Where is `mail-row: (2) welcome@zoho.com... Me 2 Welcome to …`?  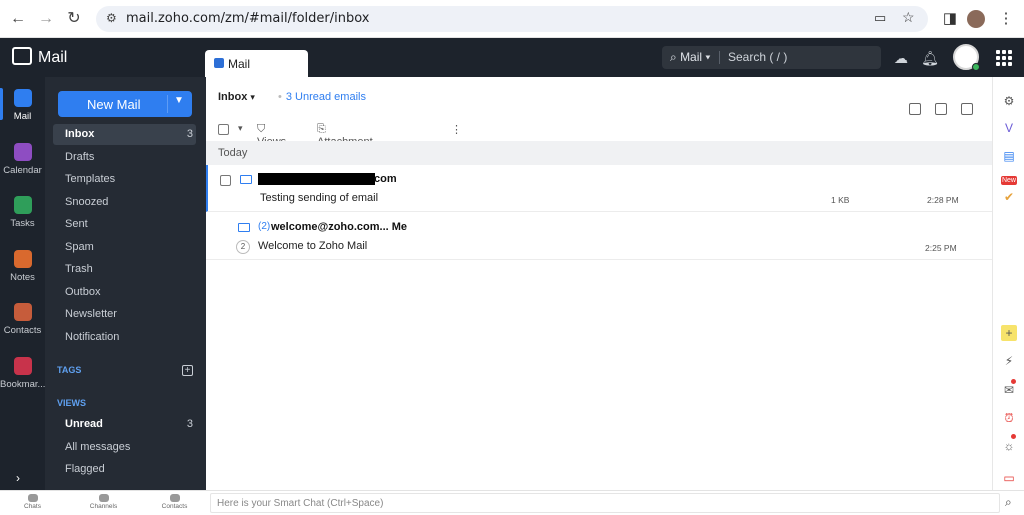 mail-row: (2) welcome@zoho.com... Me 2 Welcome to … is located at coordinates (599, 236).